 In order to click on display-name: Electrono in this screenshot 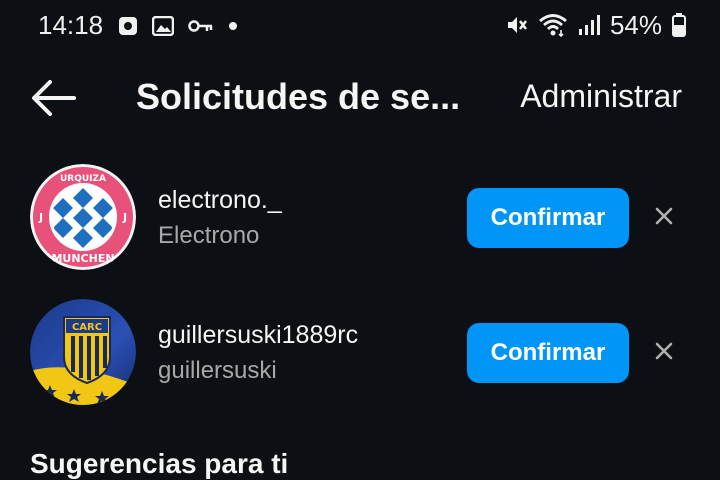, I will do `click(209, 235)`.